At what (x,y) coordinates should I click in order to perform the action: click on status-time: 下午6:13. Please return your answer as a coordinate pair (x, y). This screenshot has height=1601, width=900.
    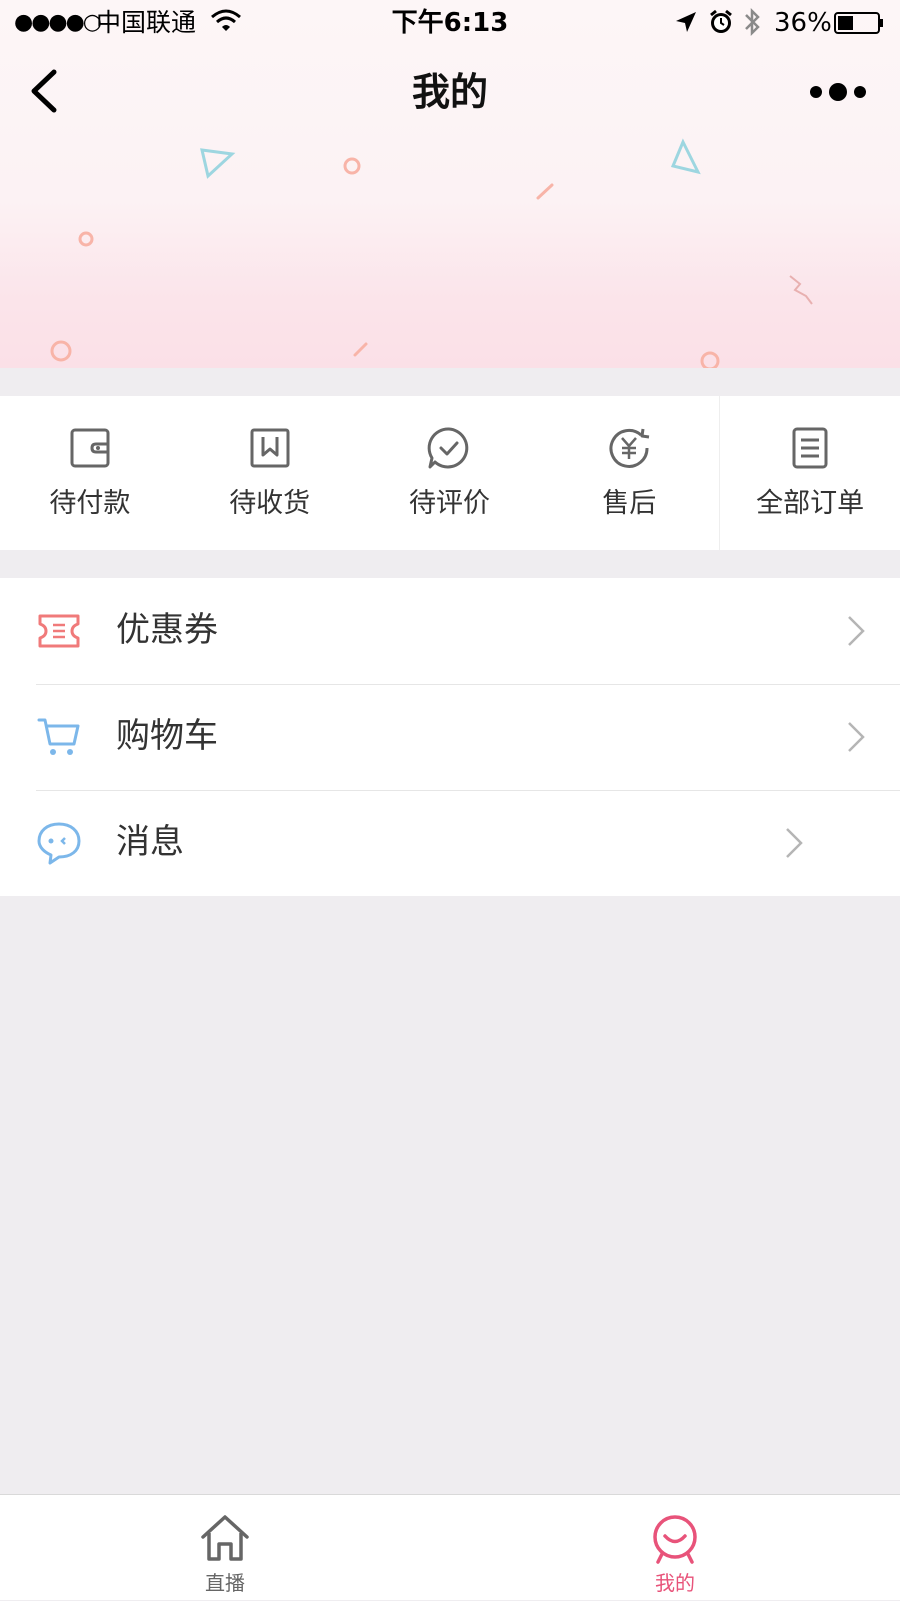
    Looking at the image, I should click on (450, 23).